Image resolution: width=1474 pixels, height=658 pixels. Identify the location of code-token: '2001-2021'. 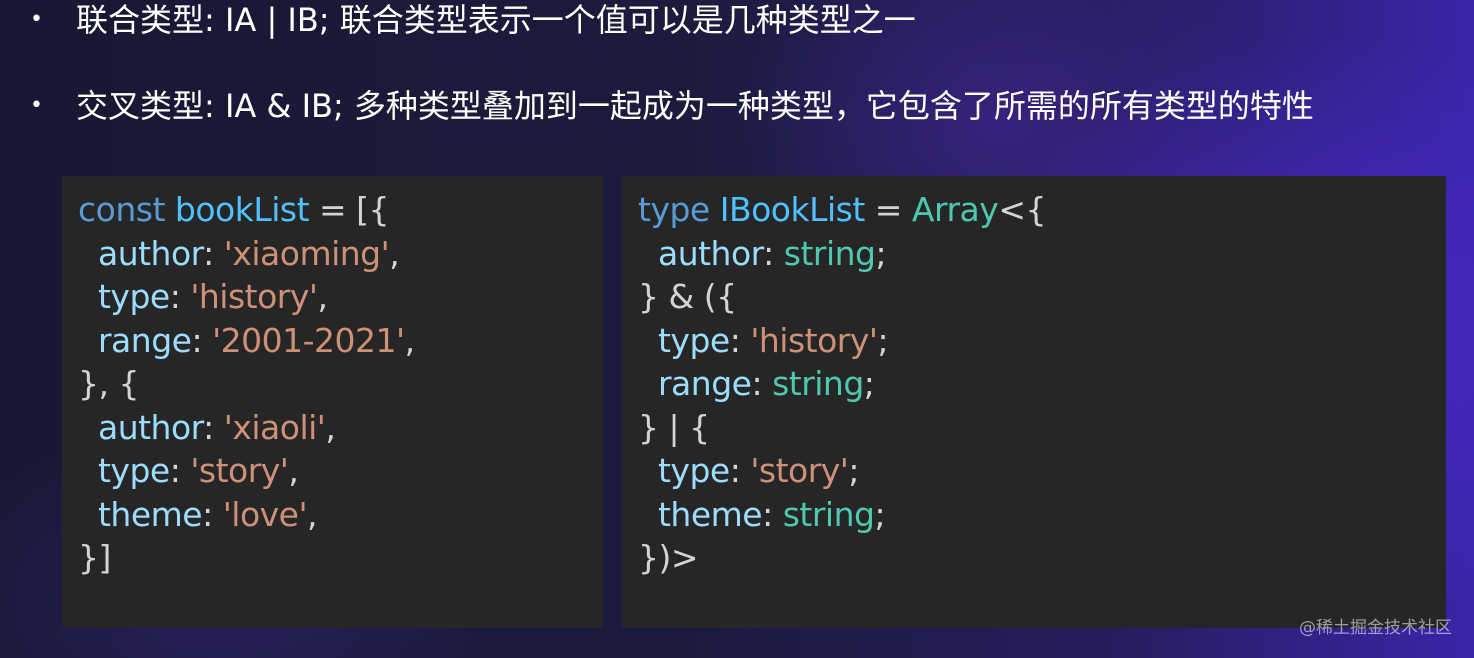
(308, 340).